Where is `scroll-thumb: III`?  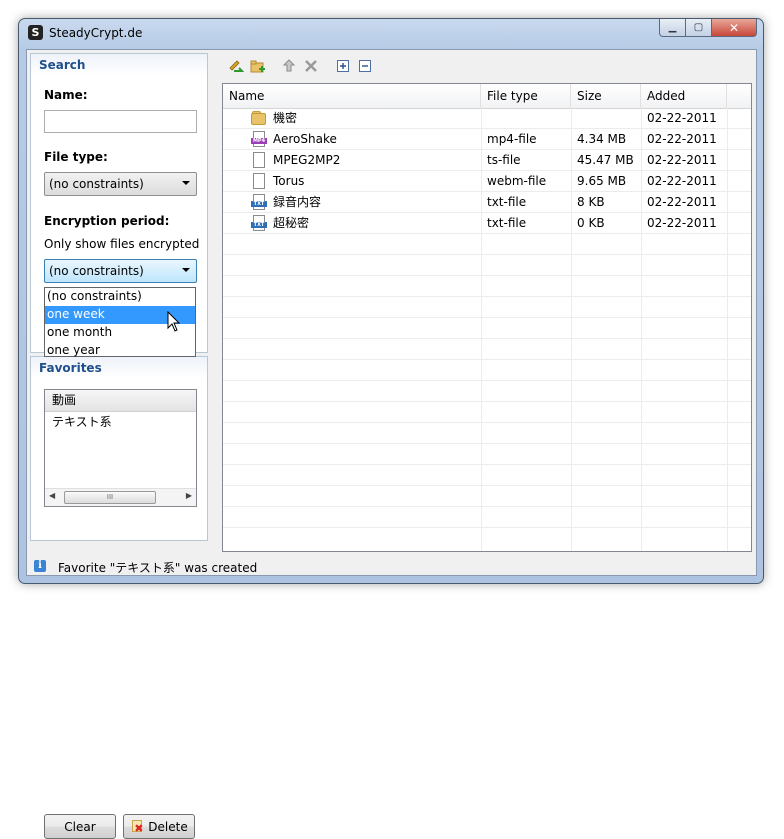 scroll-thumb: III is located at coordinates (110, 497).